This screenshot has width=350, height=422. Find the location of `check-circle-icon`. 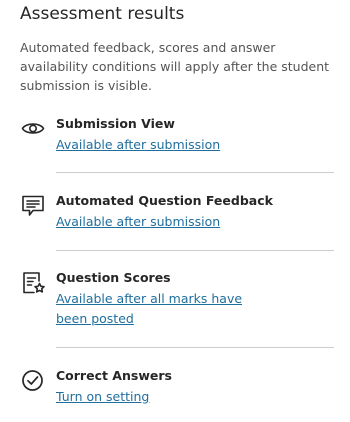

check-circle-icon is located at coordinates (33, 381).